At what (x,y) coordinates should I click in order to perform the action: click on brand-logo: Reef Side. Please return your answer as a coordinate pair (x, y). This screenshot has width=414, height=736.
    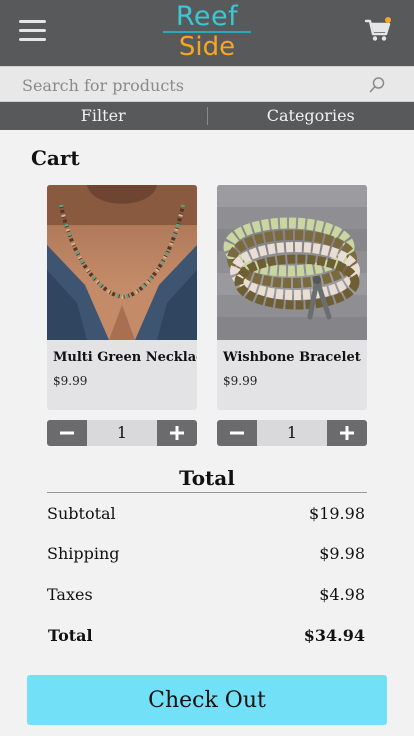
    Looking at the image, I should click on (207, 33).